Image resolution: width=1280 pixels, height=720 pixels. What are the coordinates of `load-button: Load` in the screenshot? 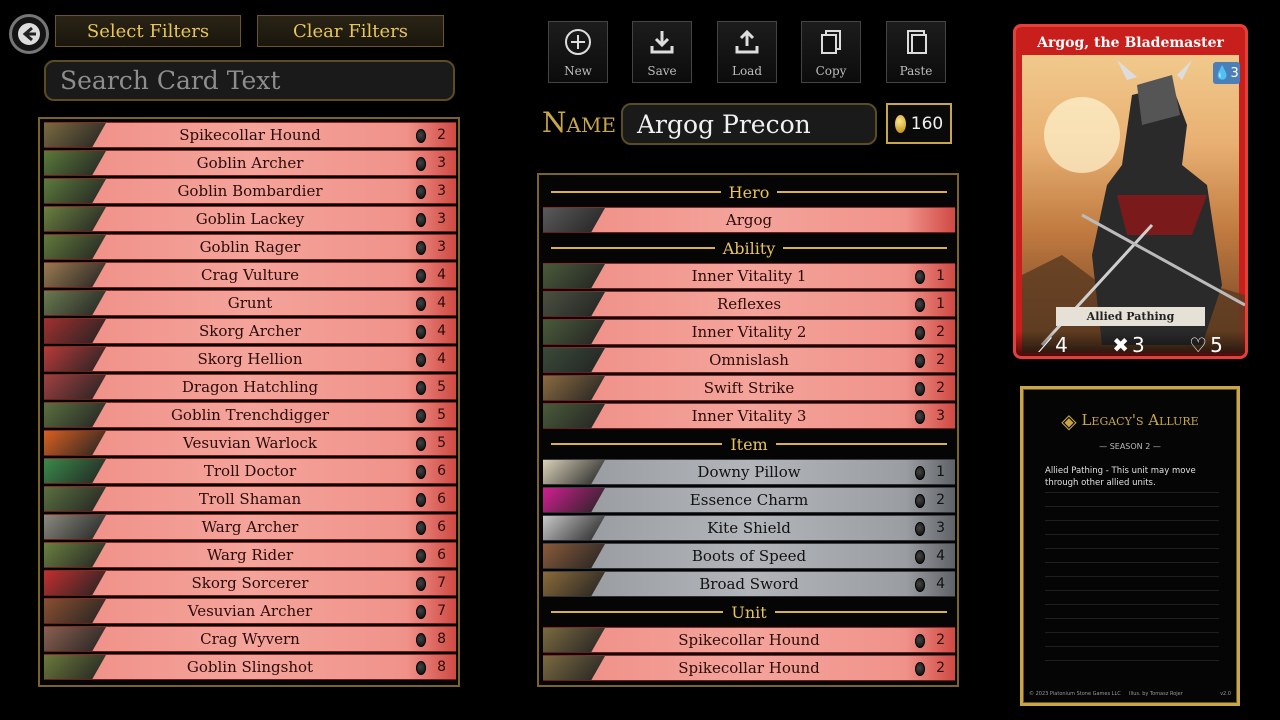 It's located at (747, 52).